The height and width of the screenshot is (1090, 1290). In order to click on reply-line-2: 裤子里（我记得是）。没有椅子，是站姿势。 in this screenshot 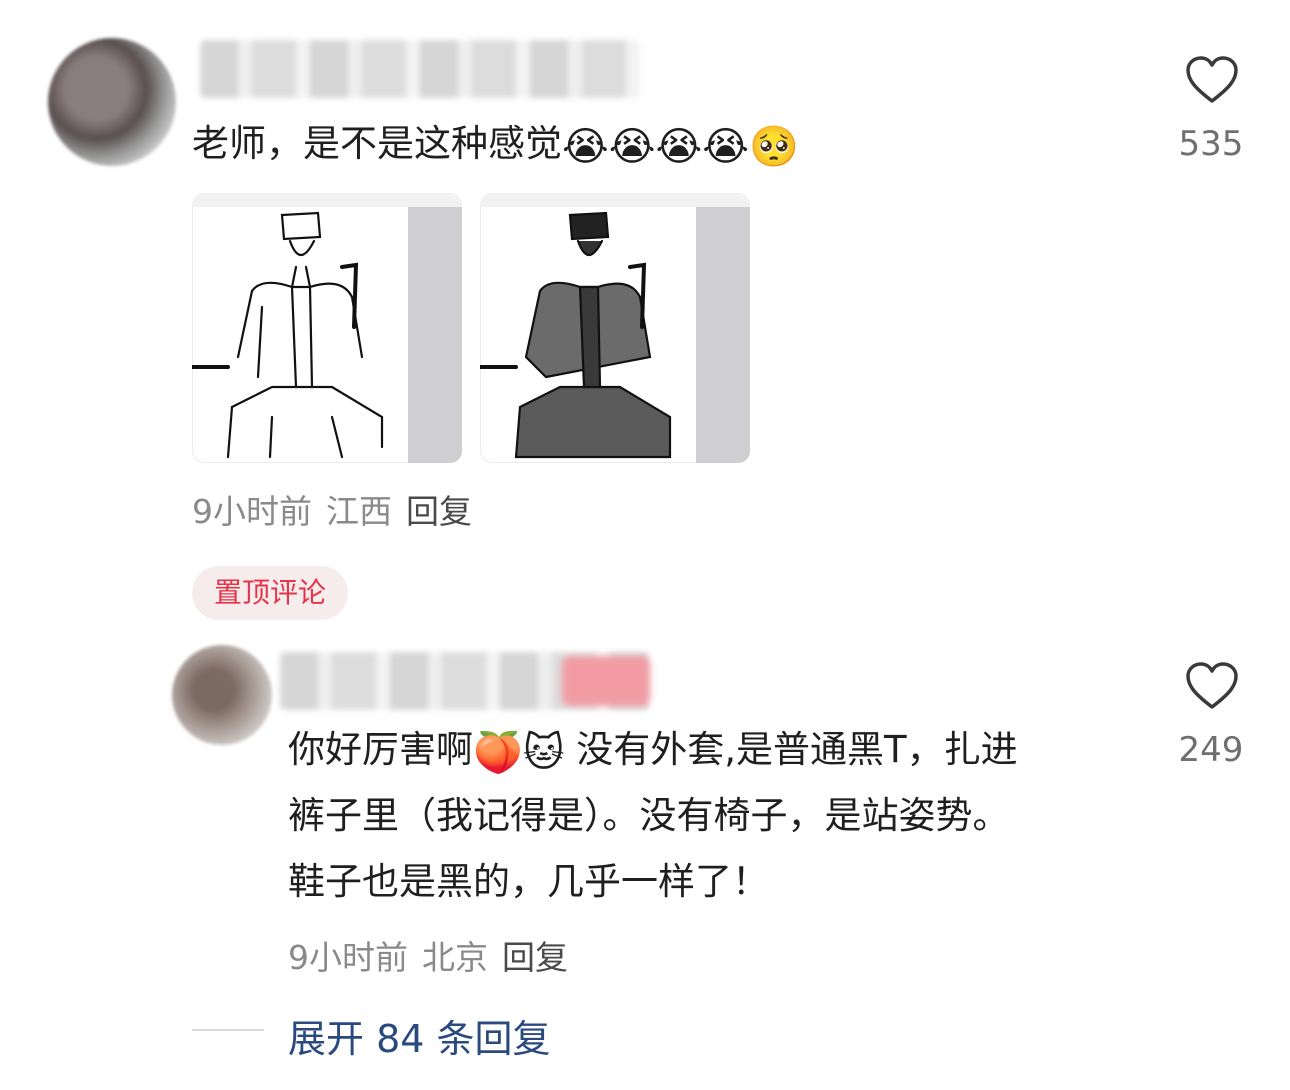, I will do `click(649, 815)`.